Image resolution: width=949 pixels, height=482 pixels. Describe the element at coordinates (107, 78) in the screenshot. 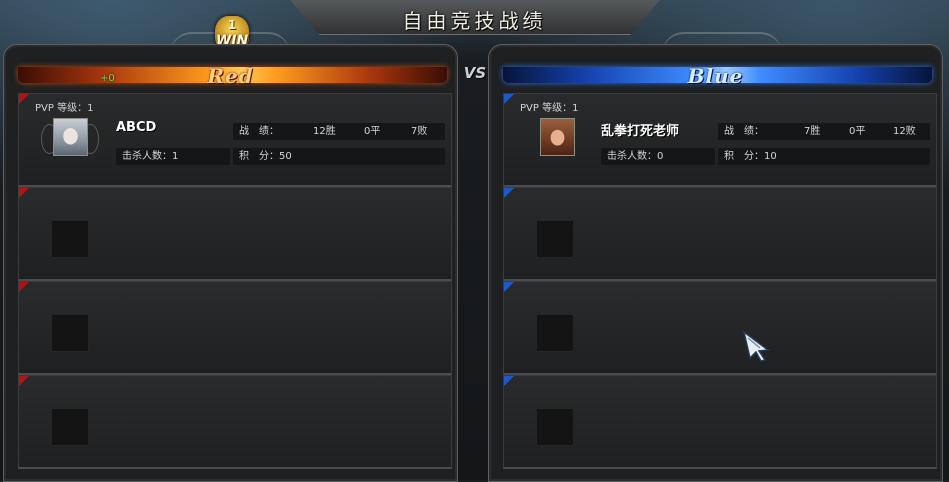

I see `red-score-delta: +0` at that location.